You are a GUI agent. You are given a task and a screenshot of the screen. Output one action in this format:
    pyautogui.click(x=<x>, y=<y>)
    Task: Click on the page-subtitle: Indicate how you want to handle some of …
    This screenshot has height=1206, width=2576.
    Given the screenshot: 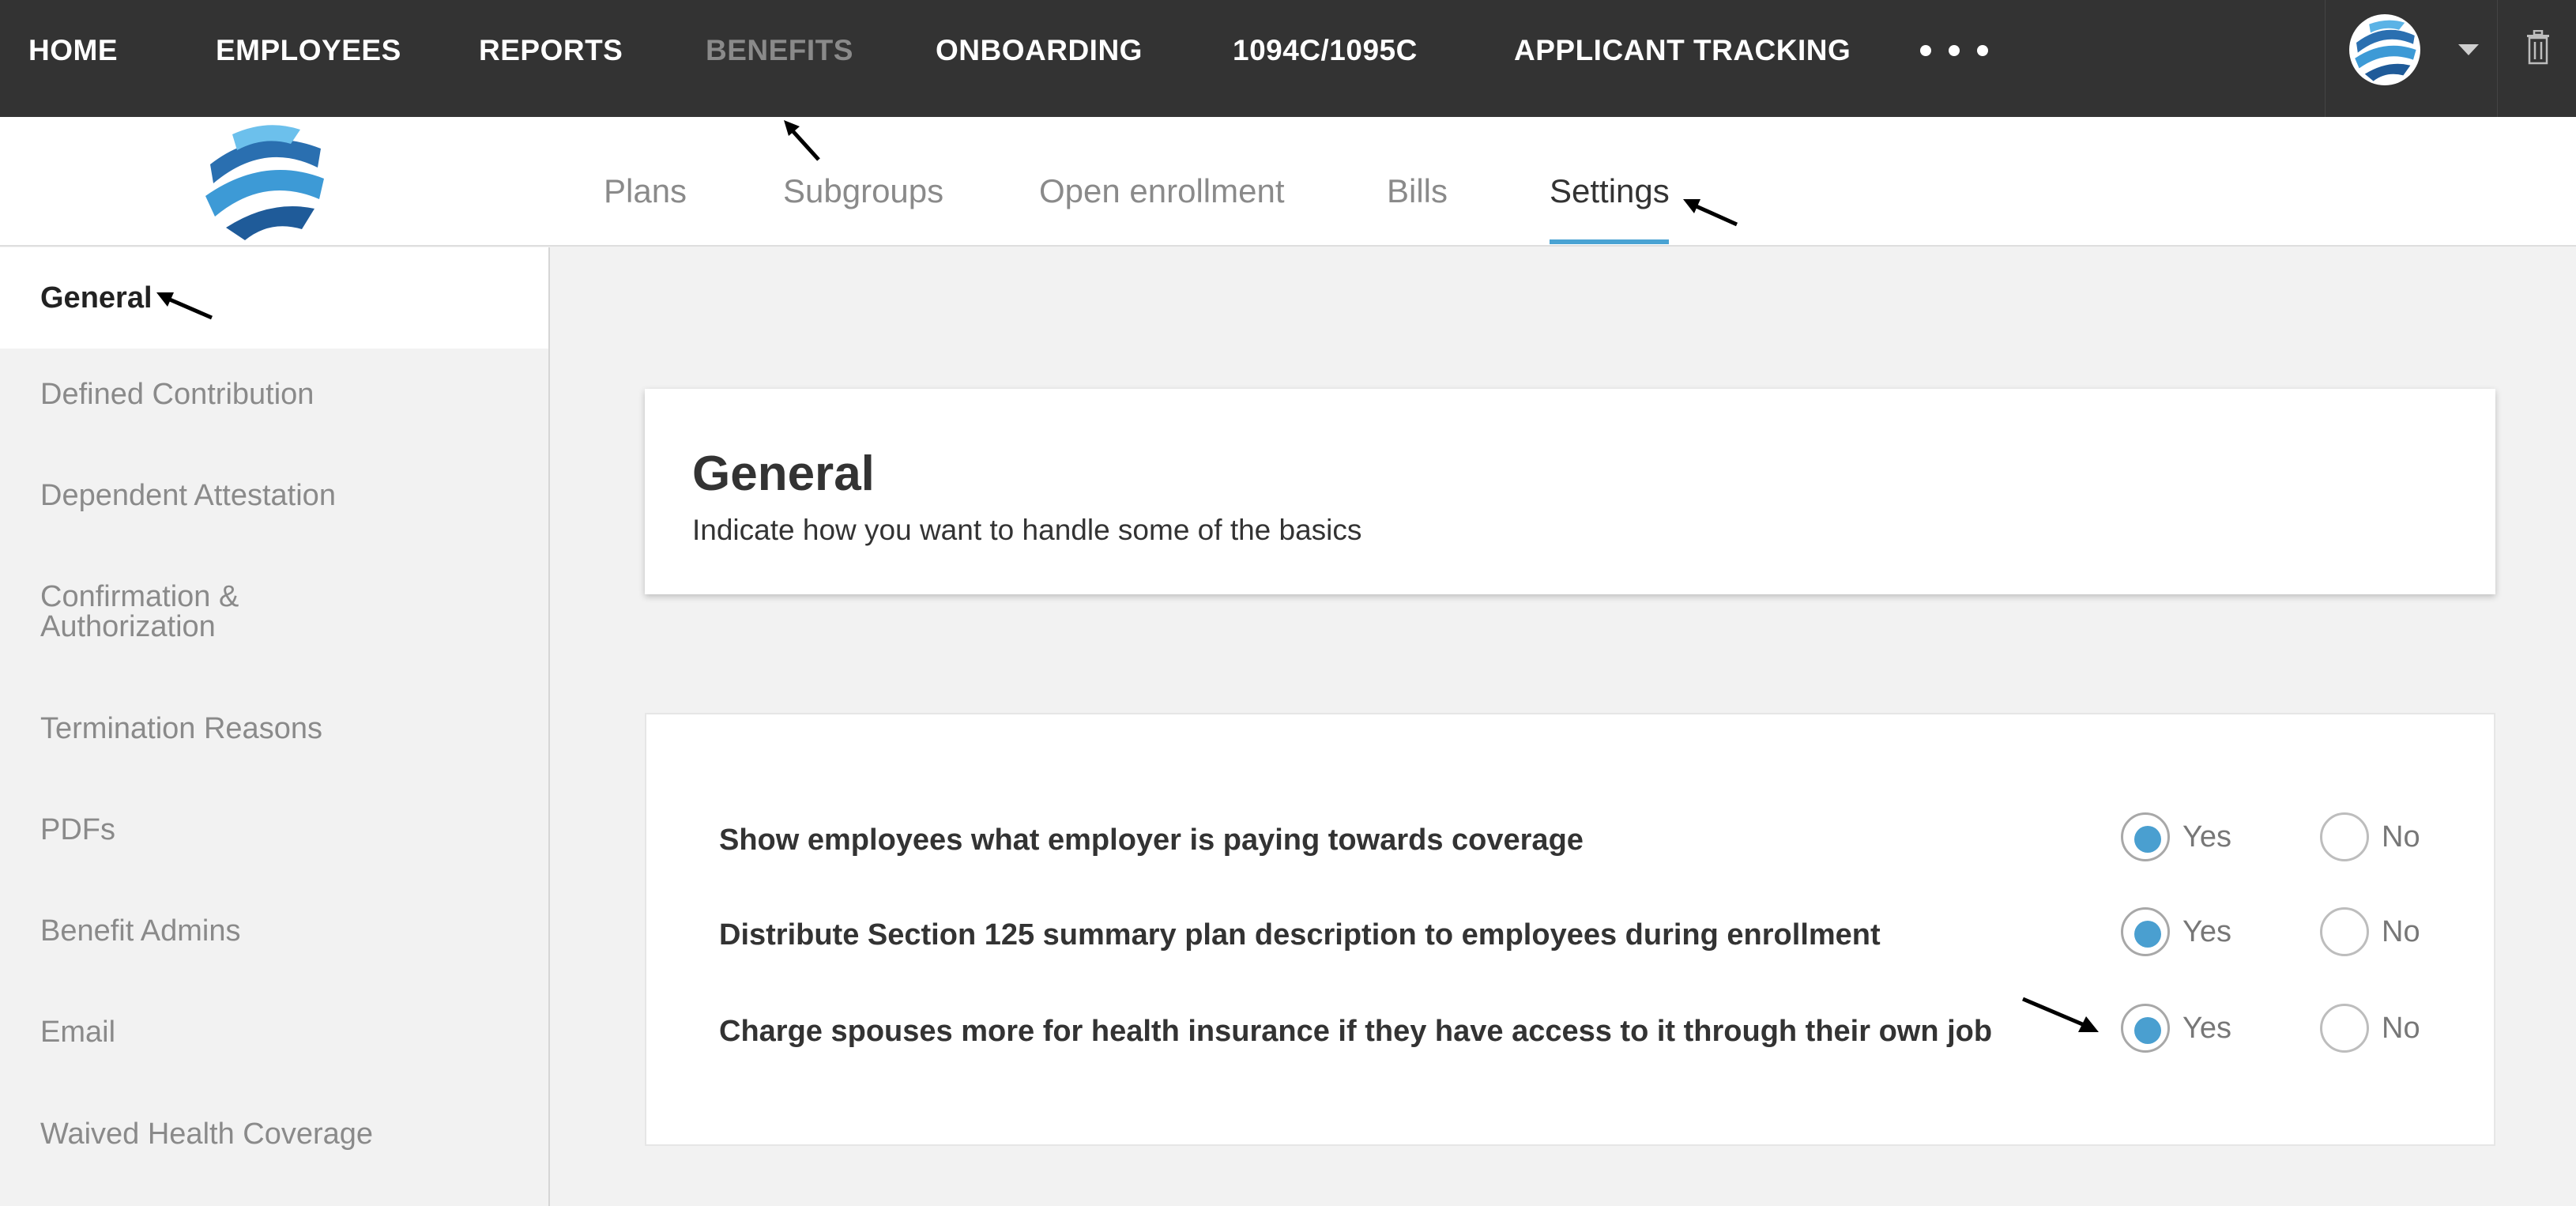 What is the action you would take?
    pyautogui.click(x=1027, y=530)
    